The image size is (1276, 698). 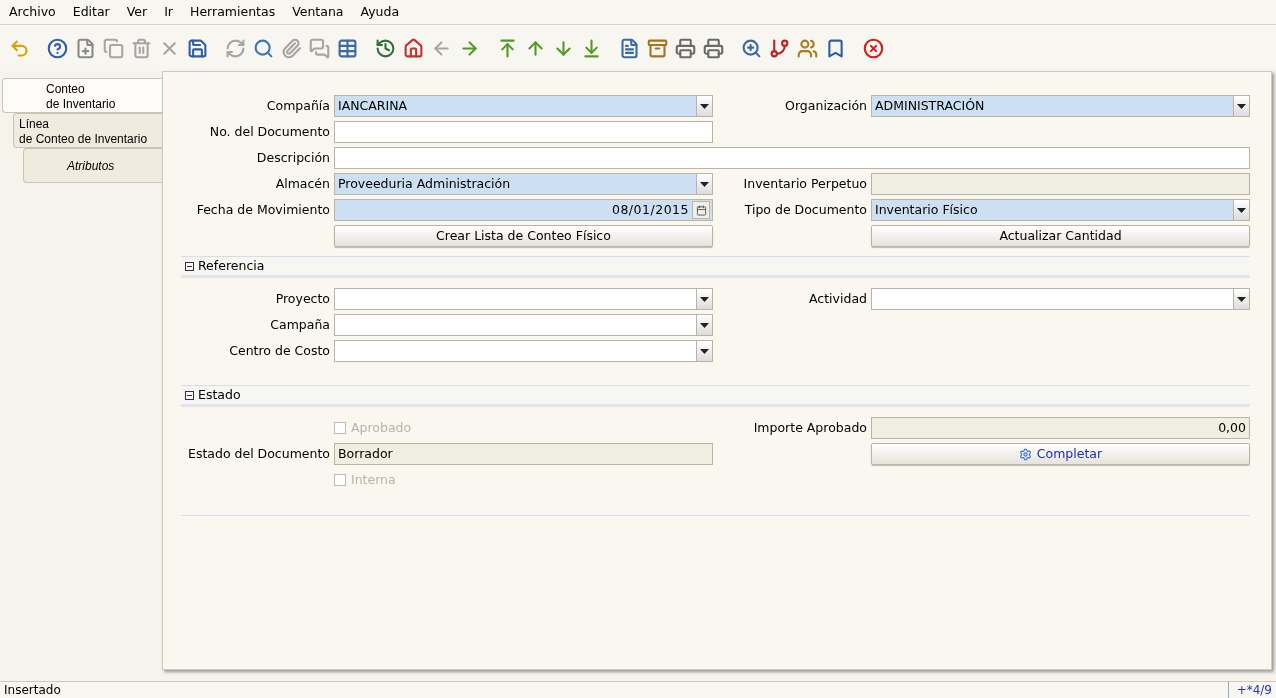 What do you see at coordinates (87, 130) in the screenshot?
I see `tab: Línea de Conteo de Inventario` at bounding box center [87, 130].